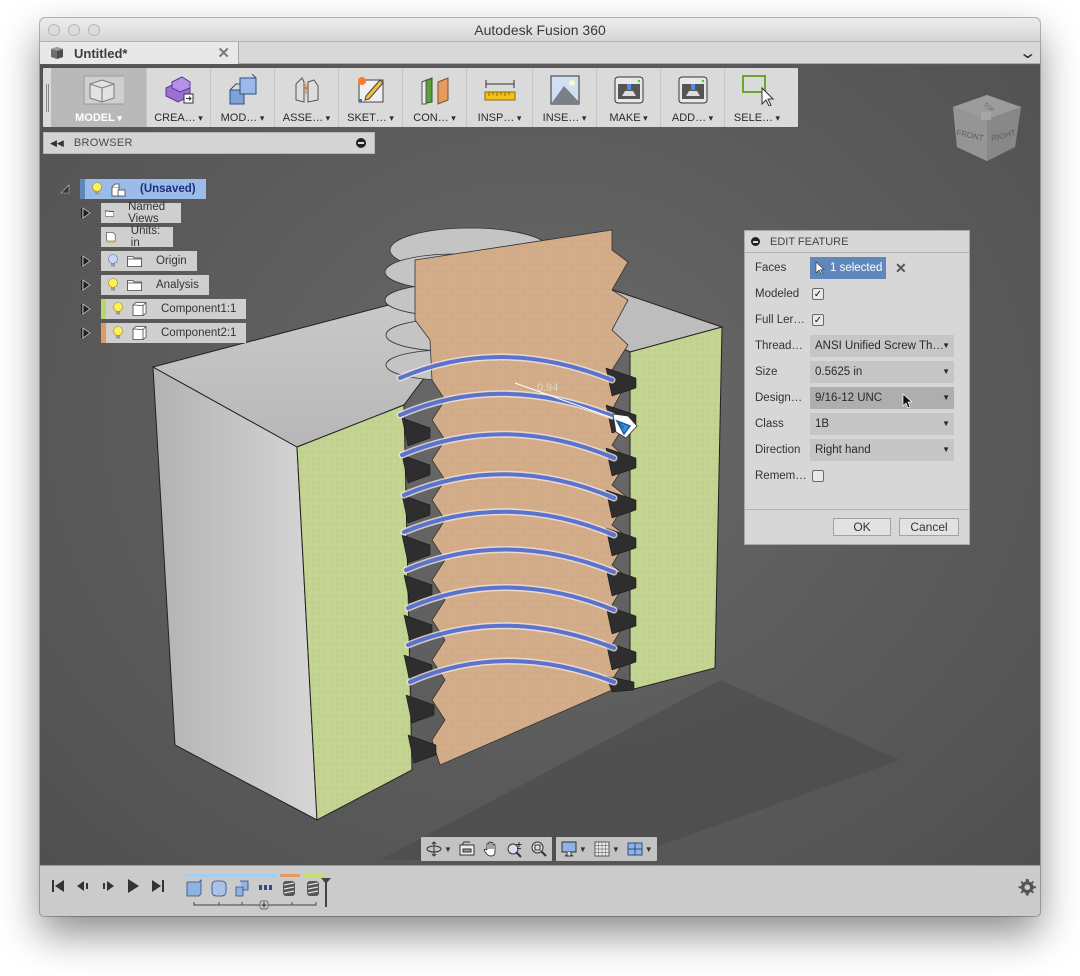 The height and width of the screenshot is (976, 1080). What do you see at coordinates (573, 849) in the screenshot?
I see `display-settings-button: ▼` at bounding box center [573, 849].